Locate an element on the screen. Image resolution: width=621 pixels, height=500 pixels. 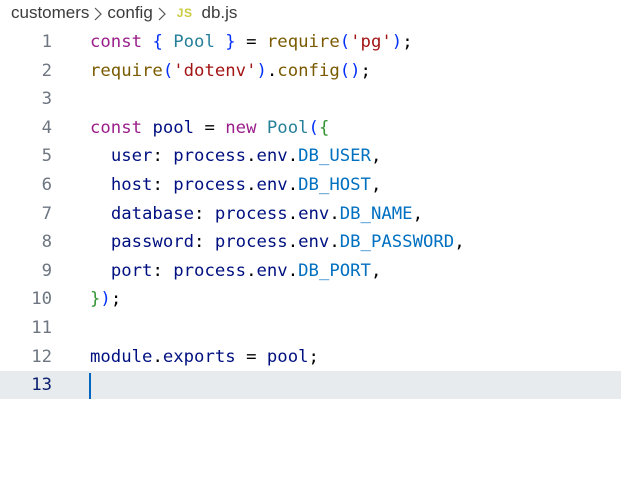
code-line: 6 host: process.env.DB_HOST, is located at coordinates (310, 185).